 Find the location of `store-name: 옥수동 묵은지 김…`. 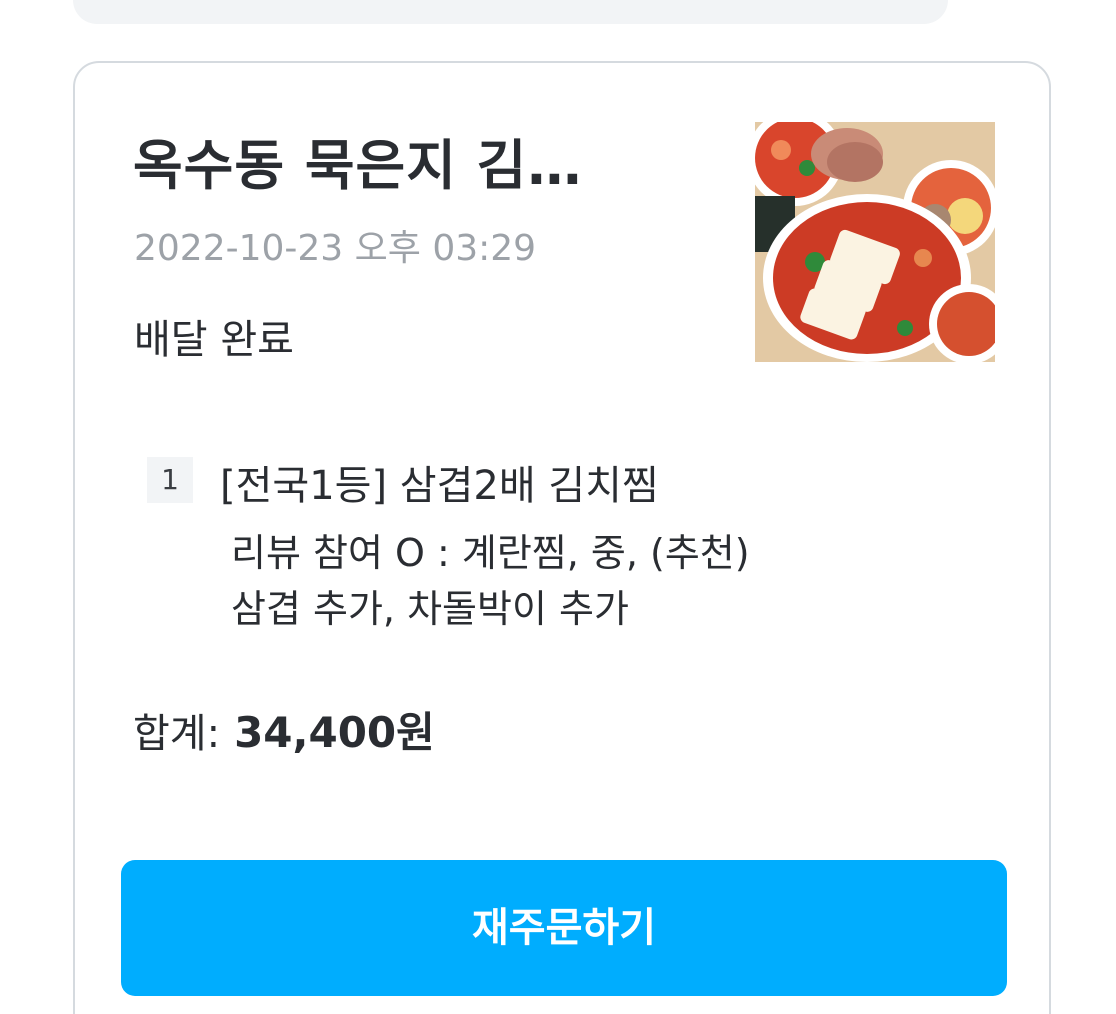

store-name: 옥수동 묵은지 김… is located at coordinates (403, 160).